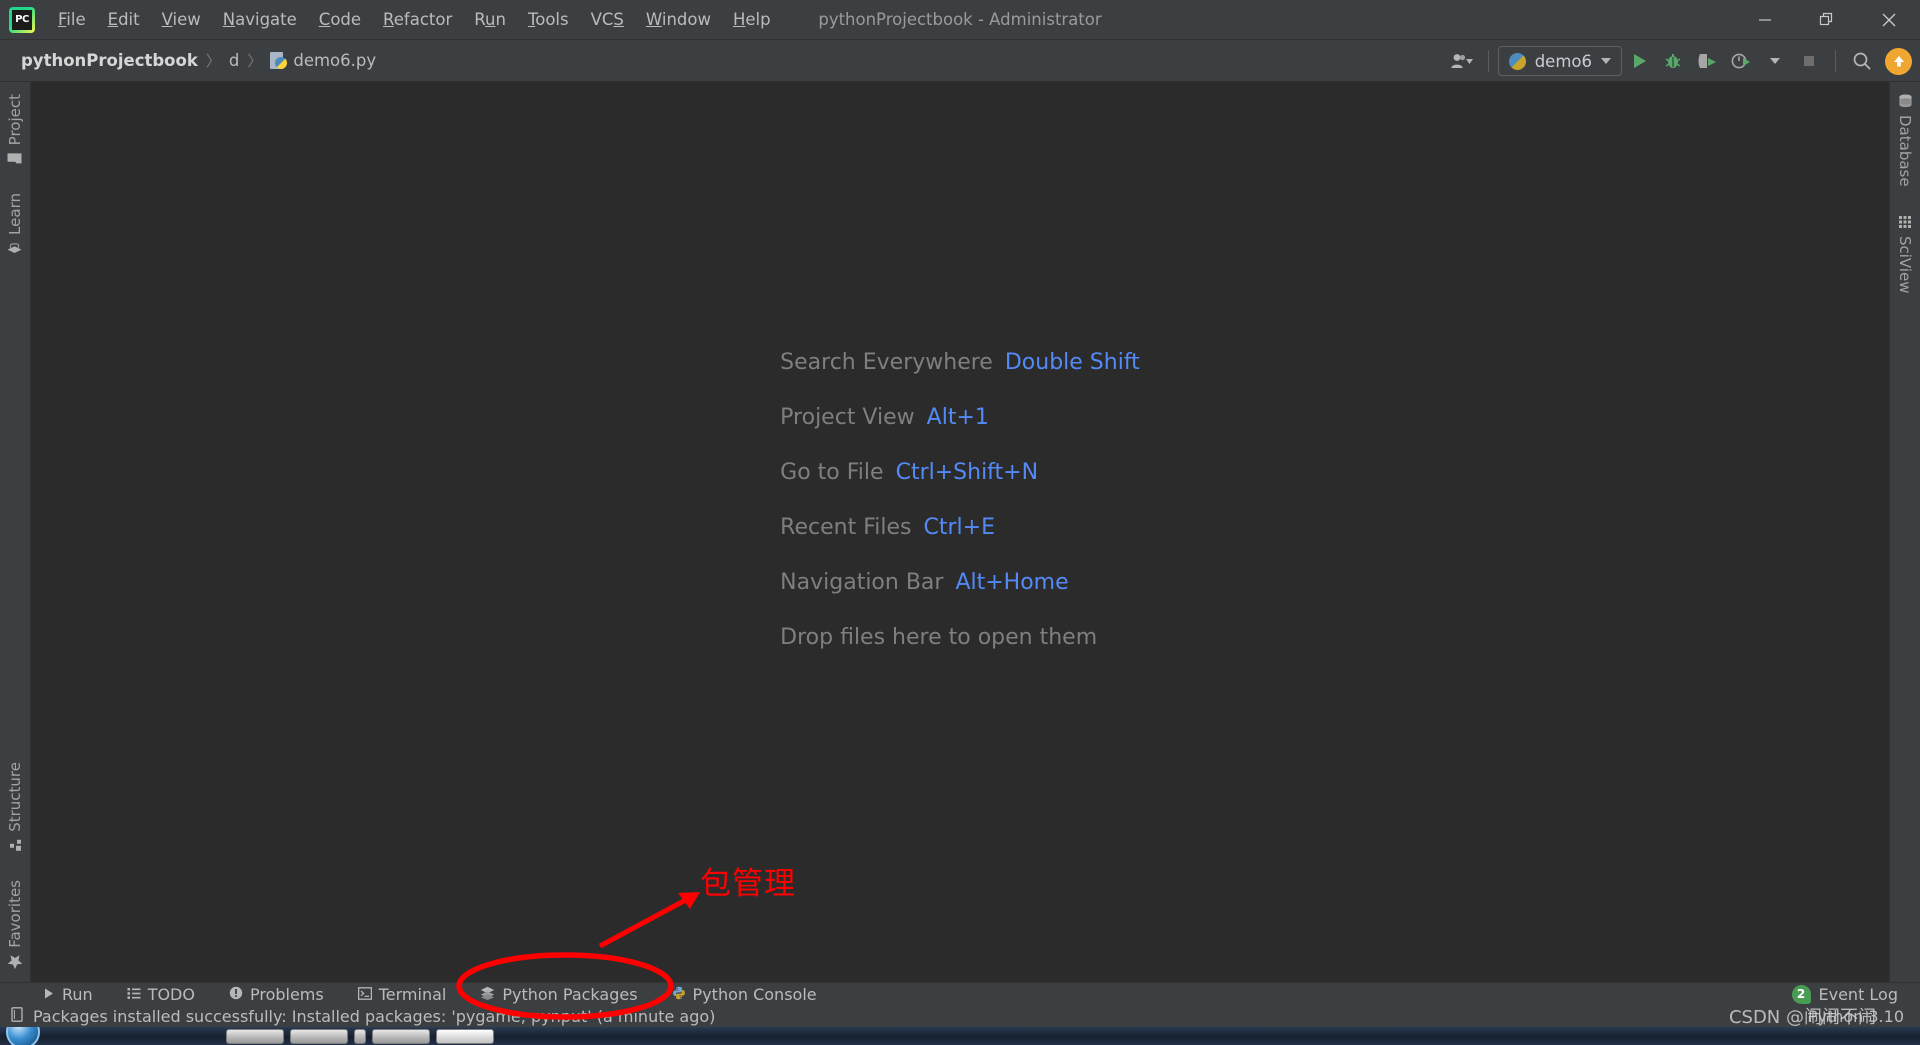  I want to click on menu-navigate: Navigate, so click(260, 19).